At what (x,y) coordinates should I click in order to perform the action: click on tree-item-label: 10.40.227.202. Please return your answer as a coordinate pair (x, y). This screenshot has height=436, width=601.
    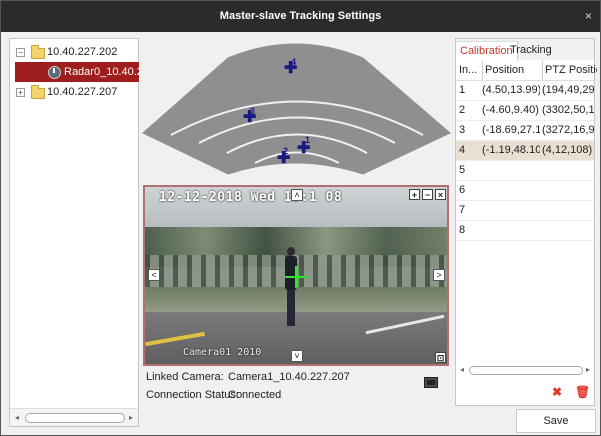
    Looking at the image, I should click on (82, 52).